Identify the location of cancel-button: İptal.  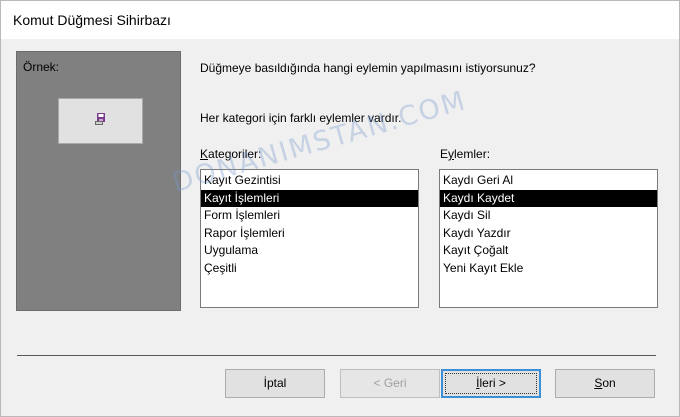
(275, 383).